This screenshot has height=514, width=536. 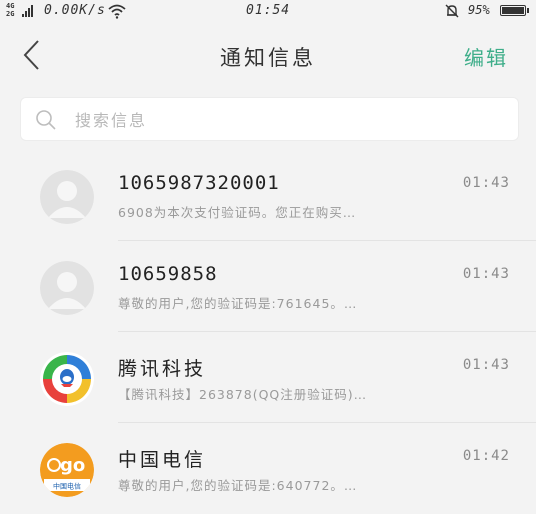 I want to click on clock: 01:54, so click(x=268, y=10).